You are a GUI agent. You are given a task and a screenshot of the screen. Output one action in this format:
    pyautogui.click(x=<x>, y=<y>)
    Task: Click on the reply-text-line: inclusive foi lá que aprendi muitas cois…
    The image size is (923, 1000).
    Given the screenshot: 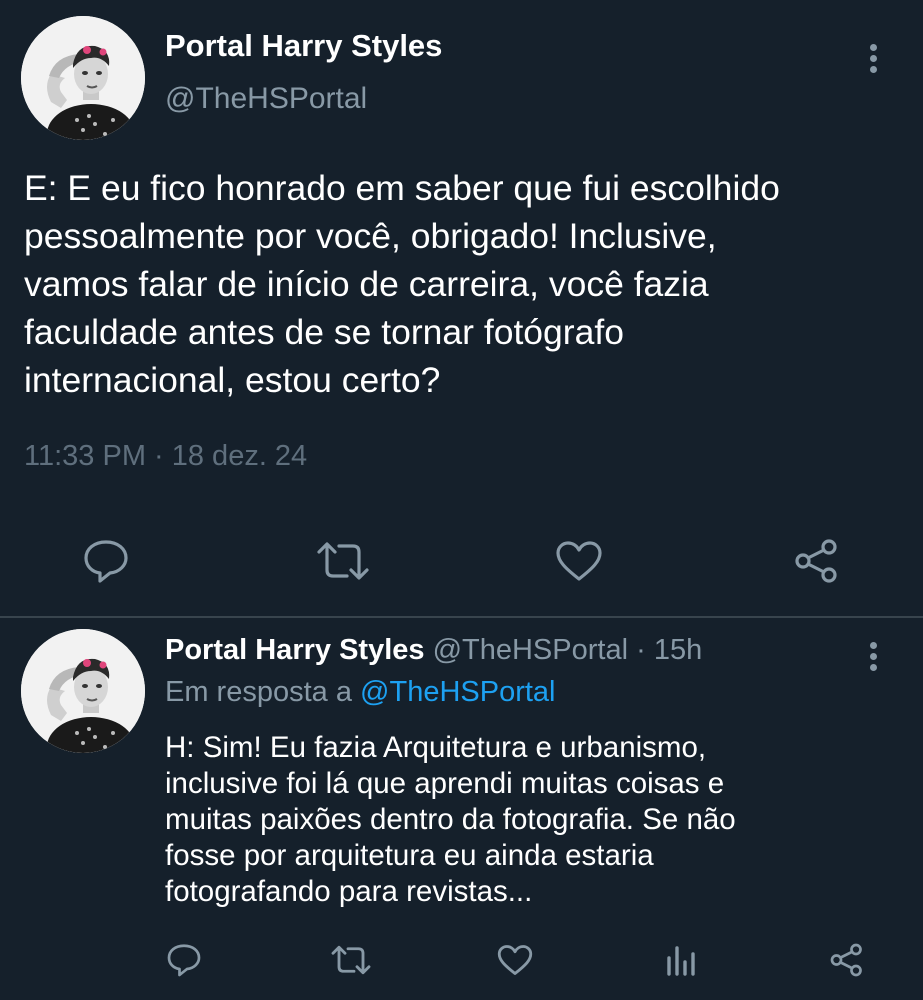 What is the action you would take?
    pyautogui.click(x=445, y=783)
    